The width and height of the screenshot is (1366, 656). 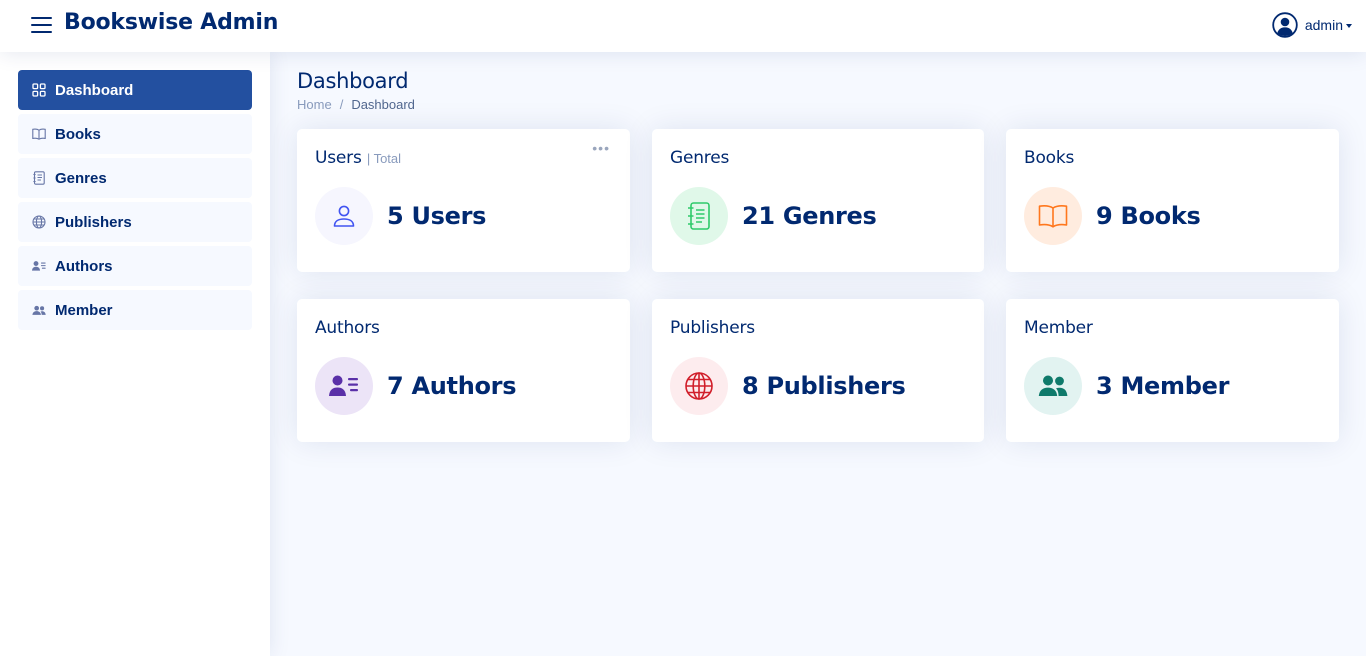 I want to click on breadcrumb-current: Dashboard, so click(x=383, y=104).